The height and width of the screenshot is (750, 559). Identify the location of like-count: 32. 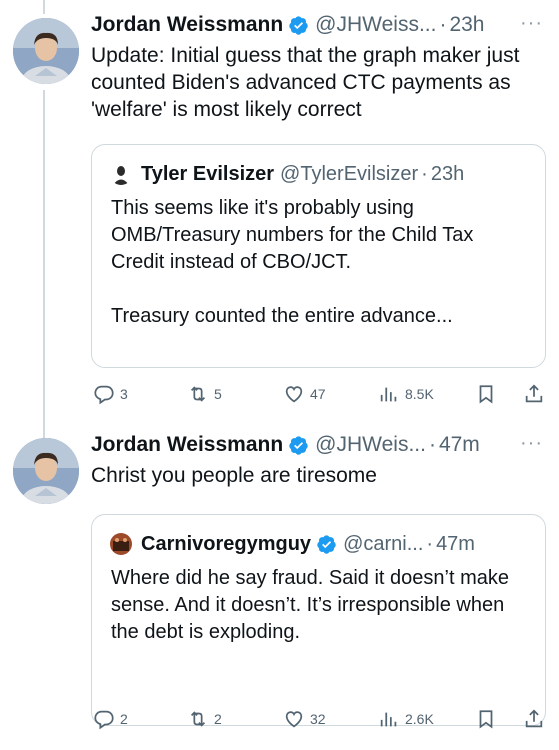
(318, 719).